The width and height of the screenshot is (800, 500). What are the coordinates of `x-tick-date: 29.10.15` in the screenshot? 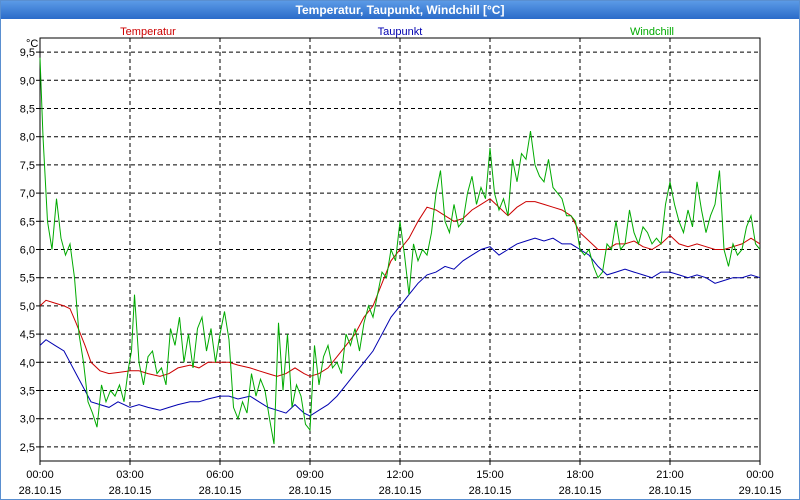 It's located at (760, 491).